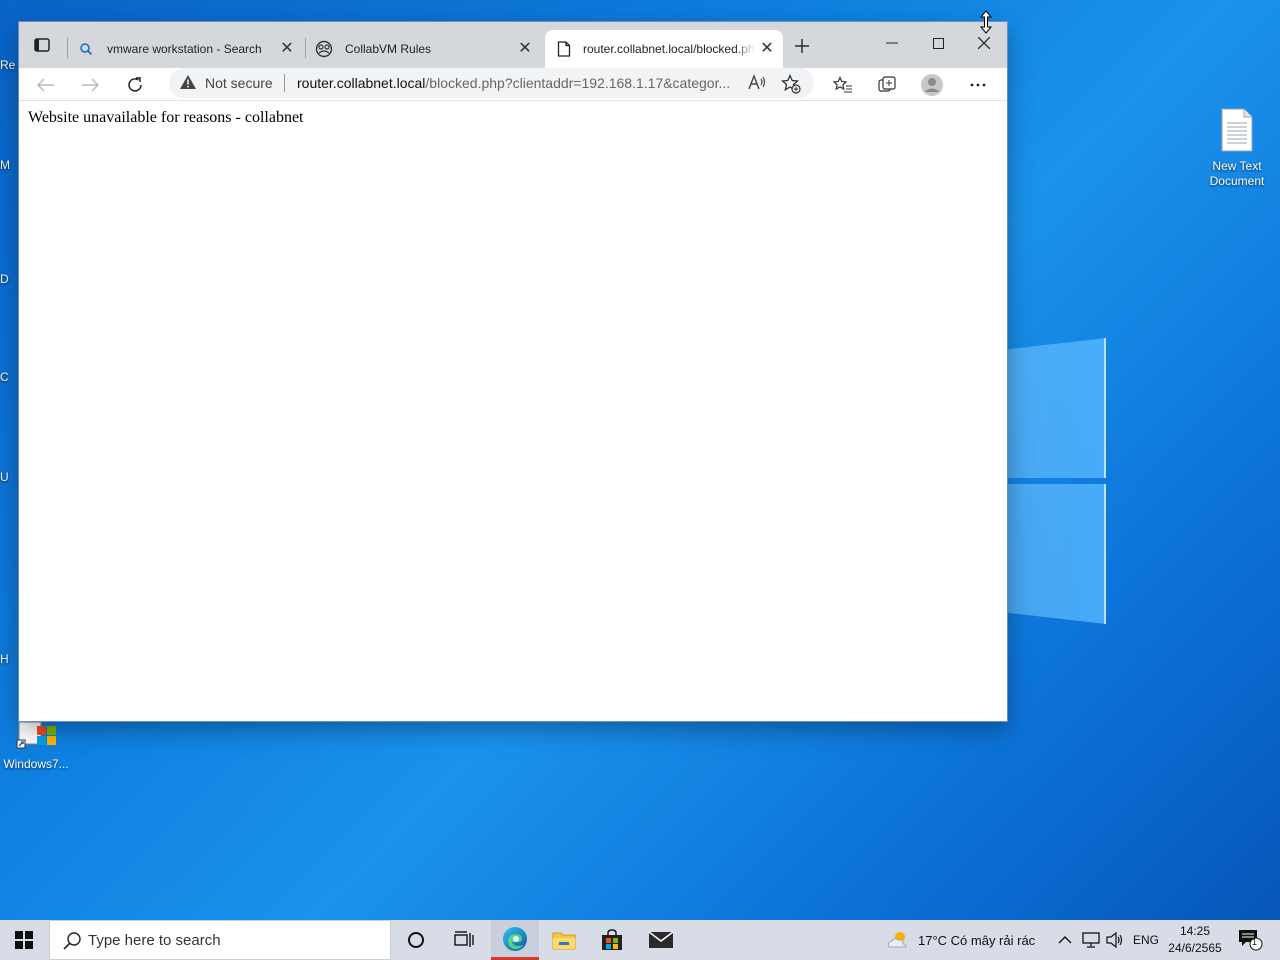 This screenshot has height=960, width=1280. I want to click on security-status-label: Not secure, so click(239, 83).